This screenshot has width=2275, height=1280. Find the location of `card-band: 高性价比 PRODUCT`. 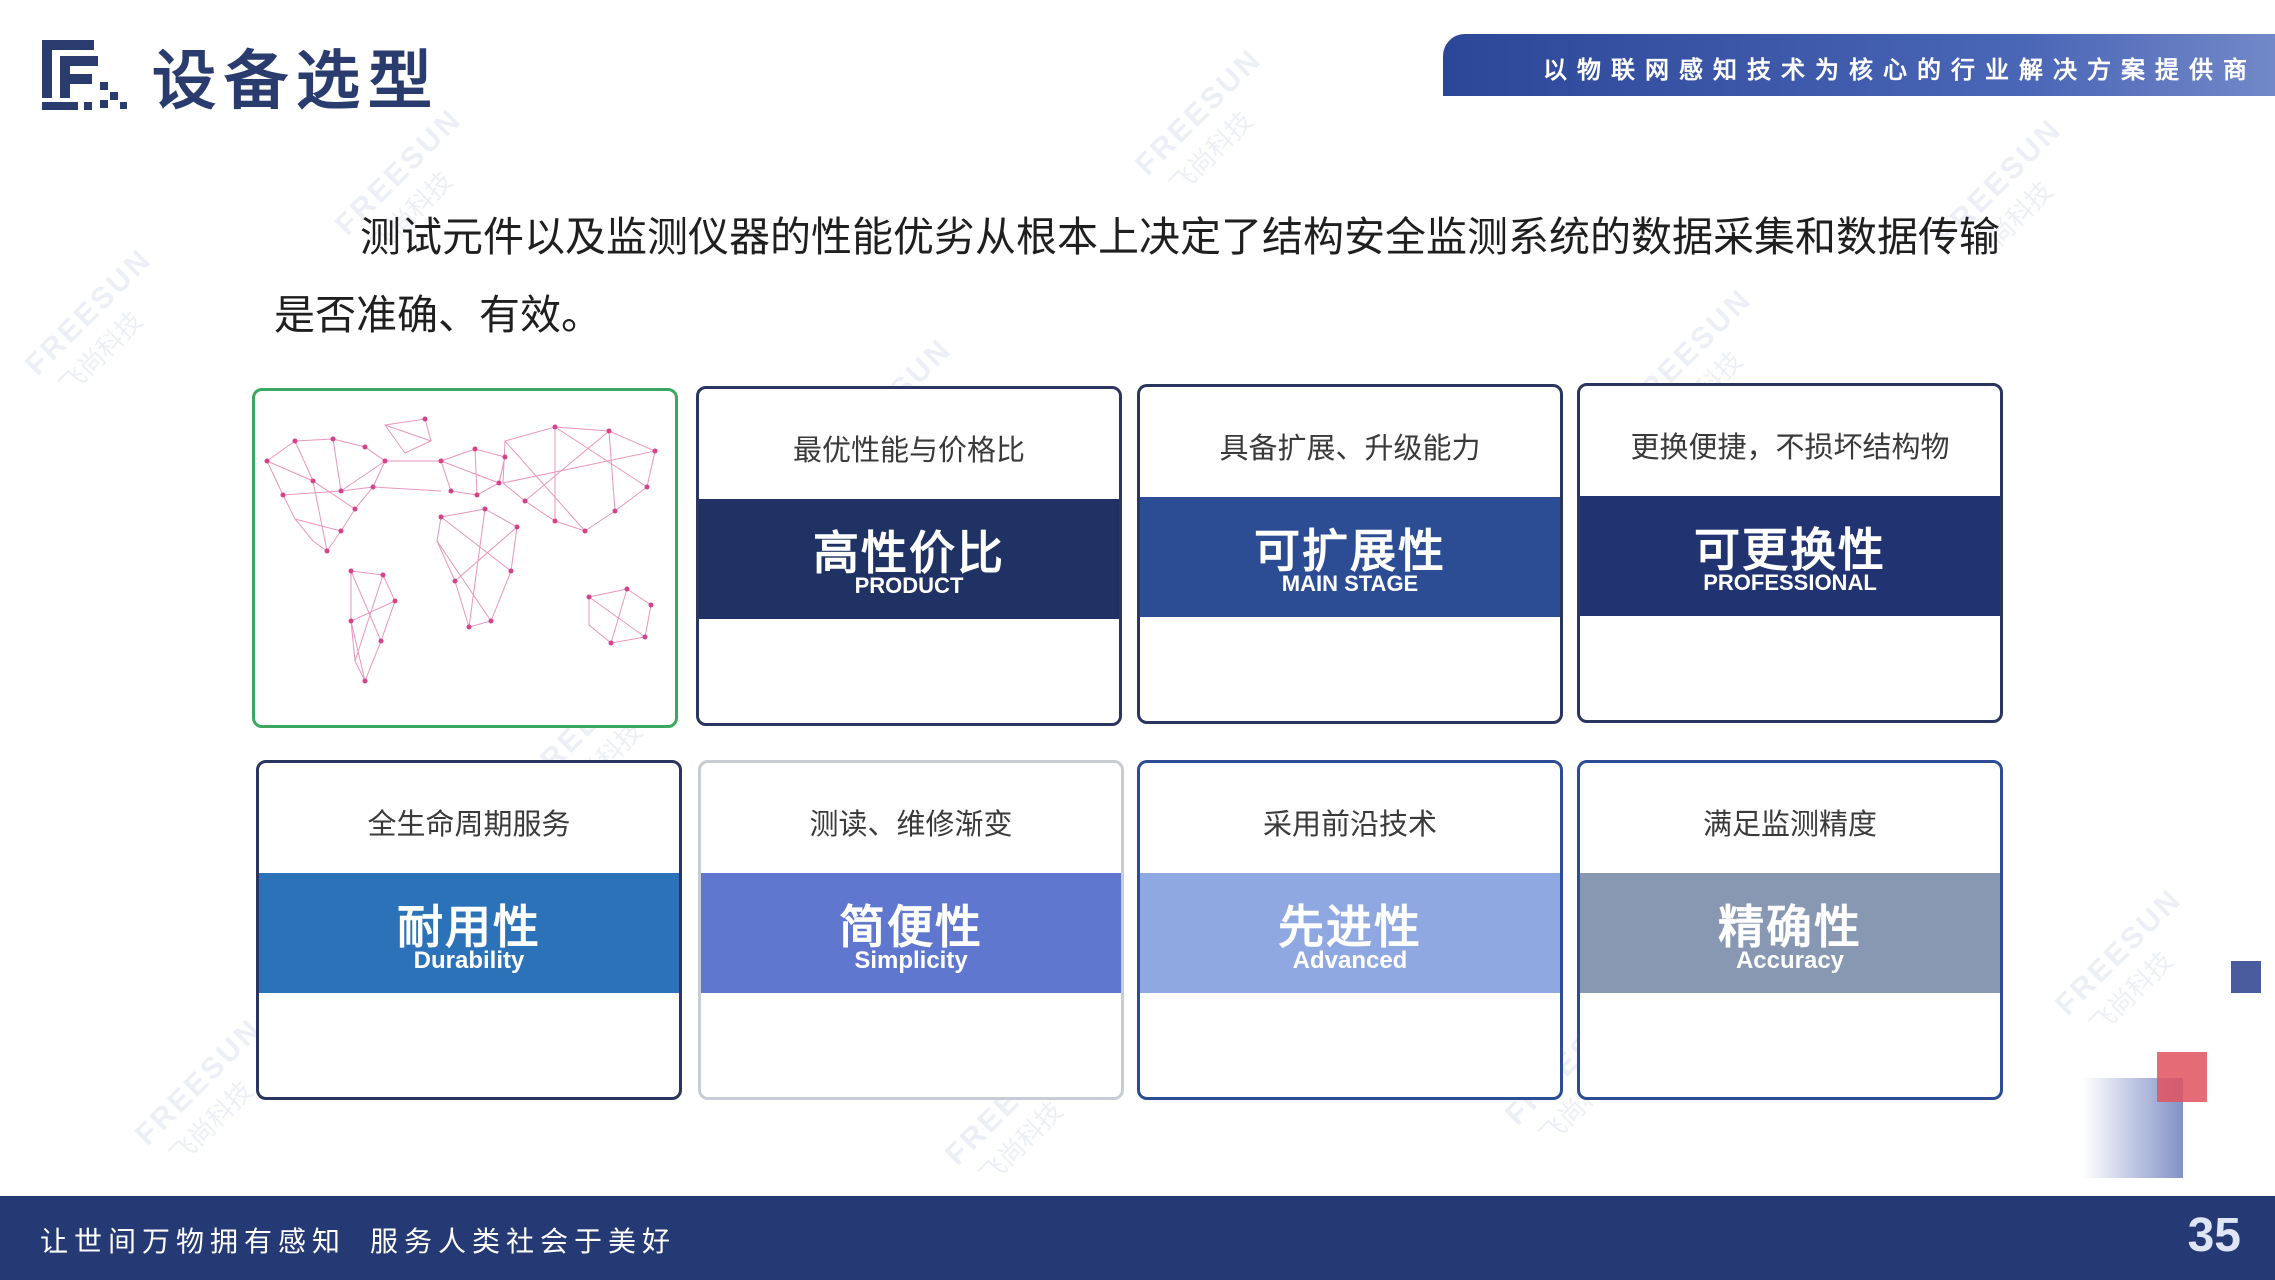

card-band: 高性价比 PRODUCT is located at coordinates (909, 559).